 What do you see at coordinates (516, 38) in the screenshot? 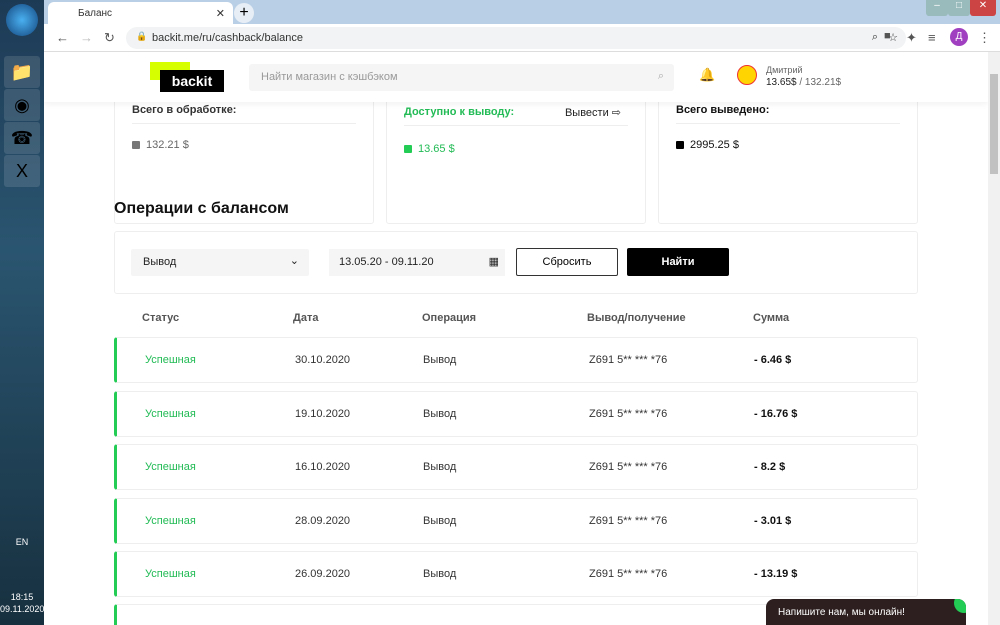
I see `url-input: 🔒 backit.me/ru/cashback/balance ⌕ ☆` at bounding box center [516, 38].